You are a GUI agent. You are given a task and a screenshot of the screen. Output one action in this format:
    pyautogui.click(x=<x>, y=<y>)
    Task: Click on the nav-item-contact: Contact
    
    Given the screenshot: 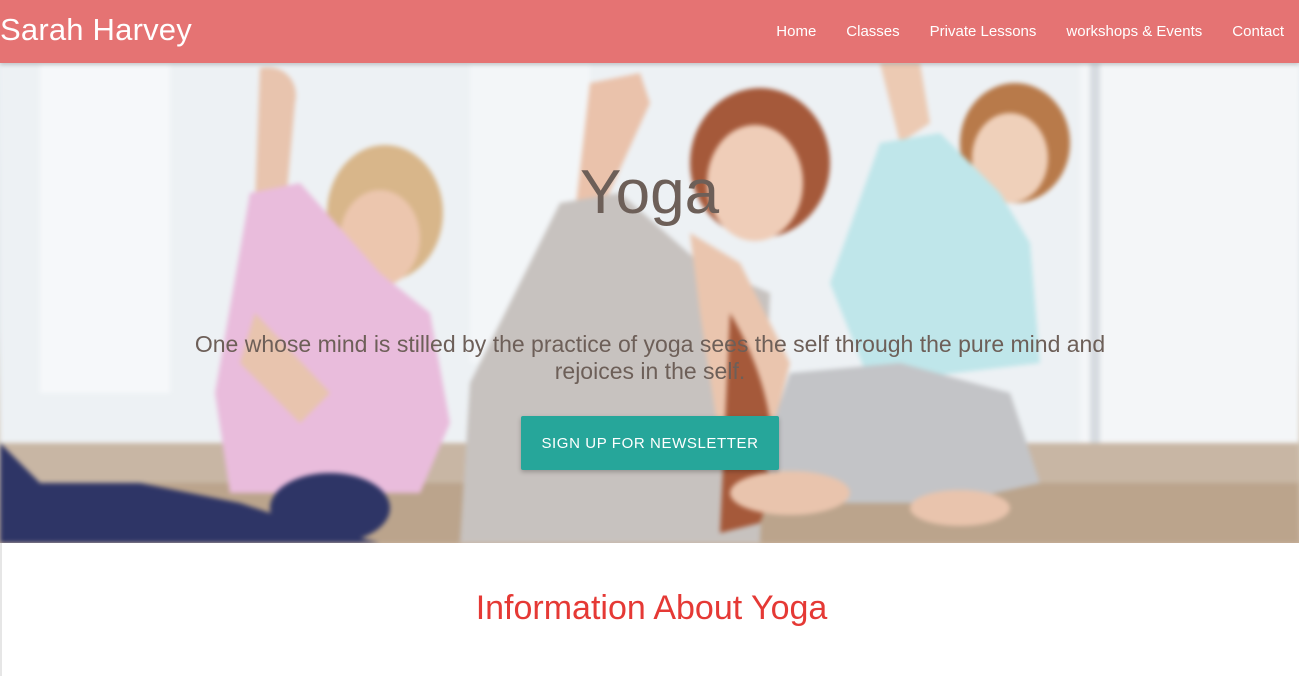 What is the action you would take?
    pyautogui.click(x=1258, y=31)
    